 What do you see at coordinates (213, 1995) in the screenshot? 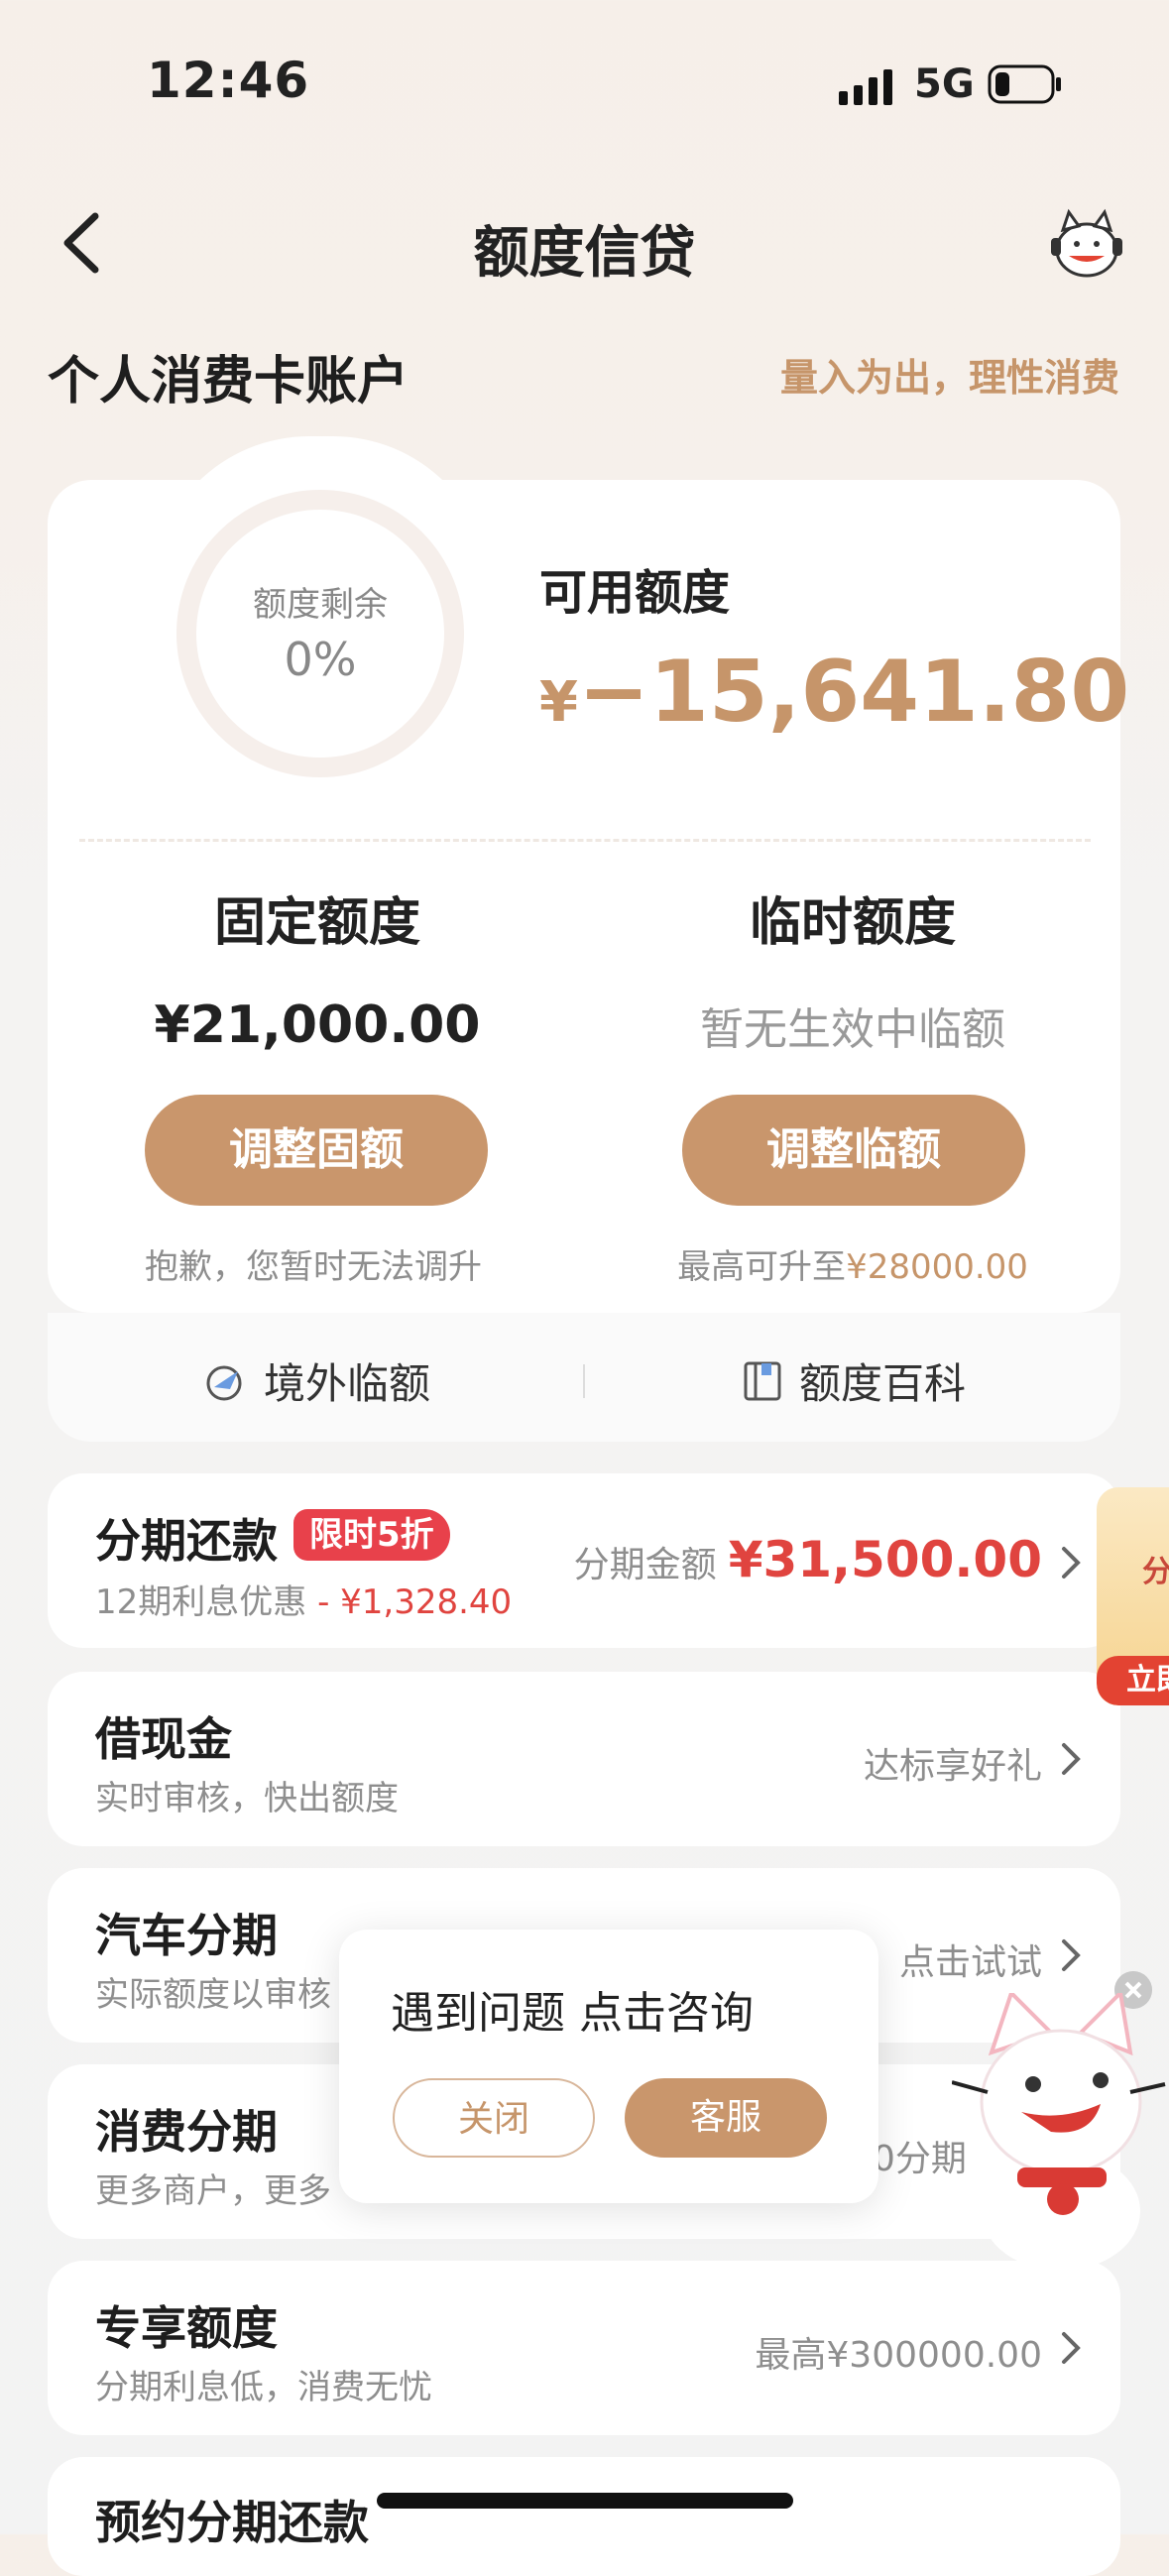
I see `car-installment-subtitle: 实际额度以审核` at bounding box center [213, 1995].